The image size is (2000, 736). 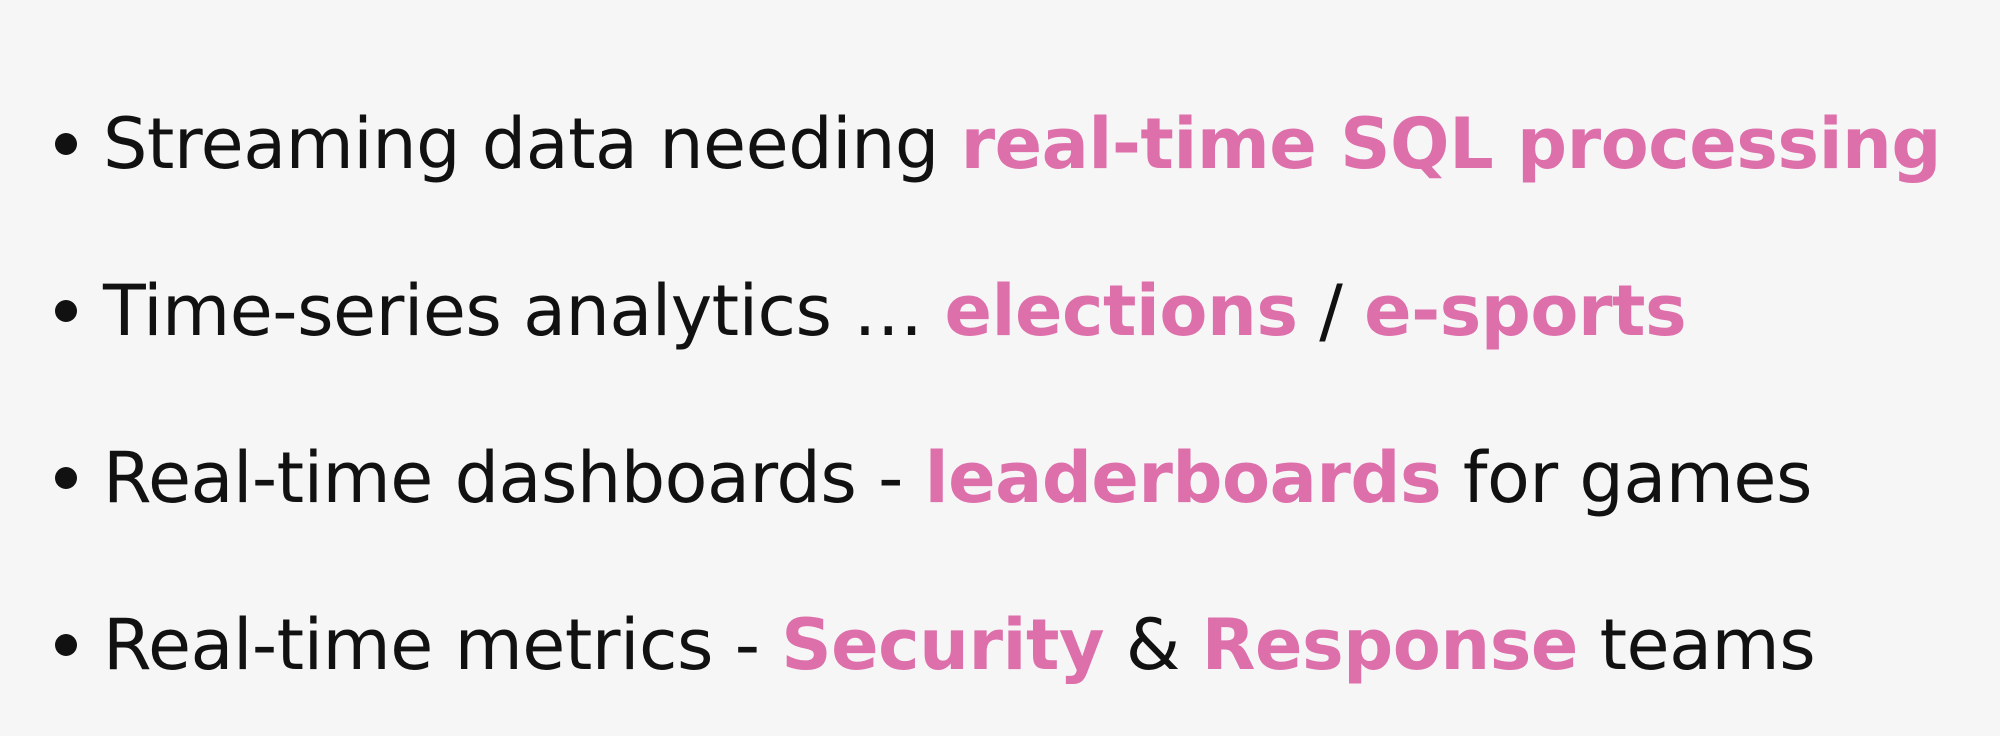 What do you see at coordinates (1451, 143) in the screenshot?
I see `highlighted-text: real-time SQL processing` at bounding box center [1451, 143].